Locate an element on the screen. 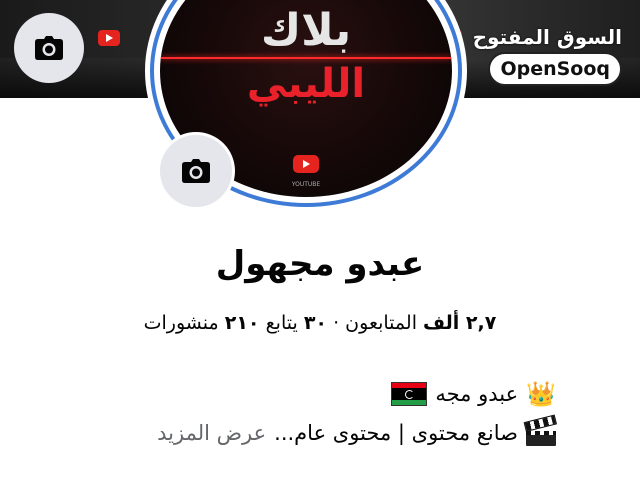 Image resolution: width=640 pixels, height=480 pixels. followers-label: المتابعون is located at coordinates (381, 323).